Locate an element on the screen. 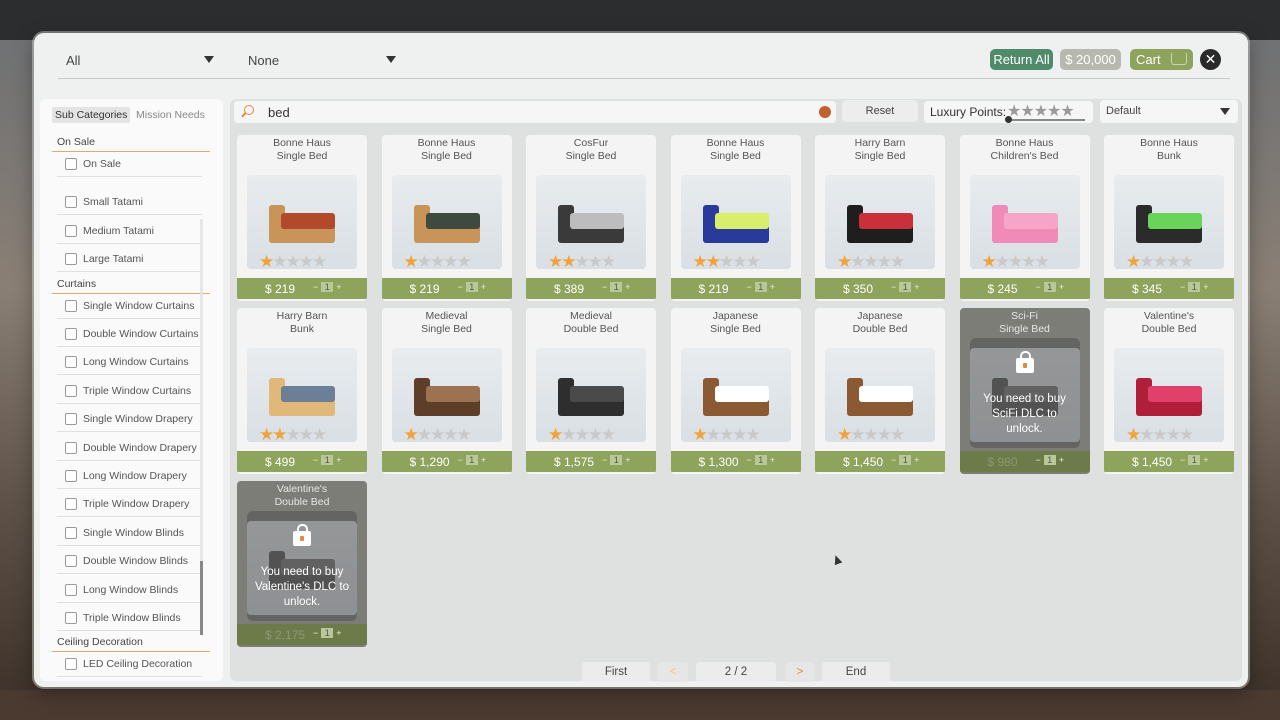 The width and height of the screenshot is (1280, 720). sort-dropdown: Default is located at coordinates (1169, 111).